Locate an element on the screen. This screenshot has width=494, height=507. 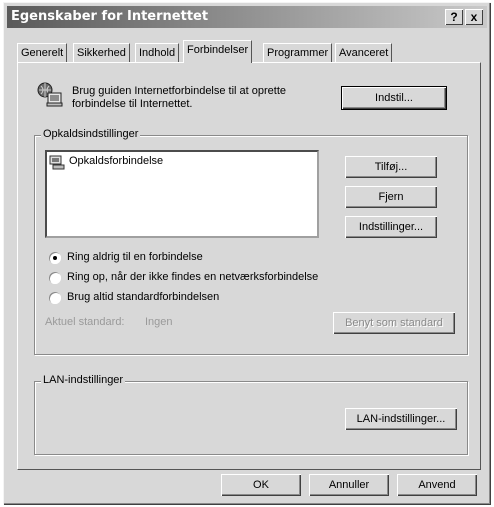
current-default-value: Ingen is located at coordinates (159, 322).